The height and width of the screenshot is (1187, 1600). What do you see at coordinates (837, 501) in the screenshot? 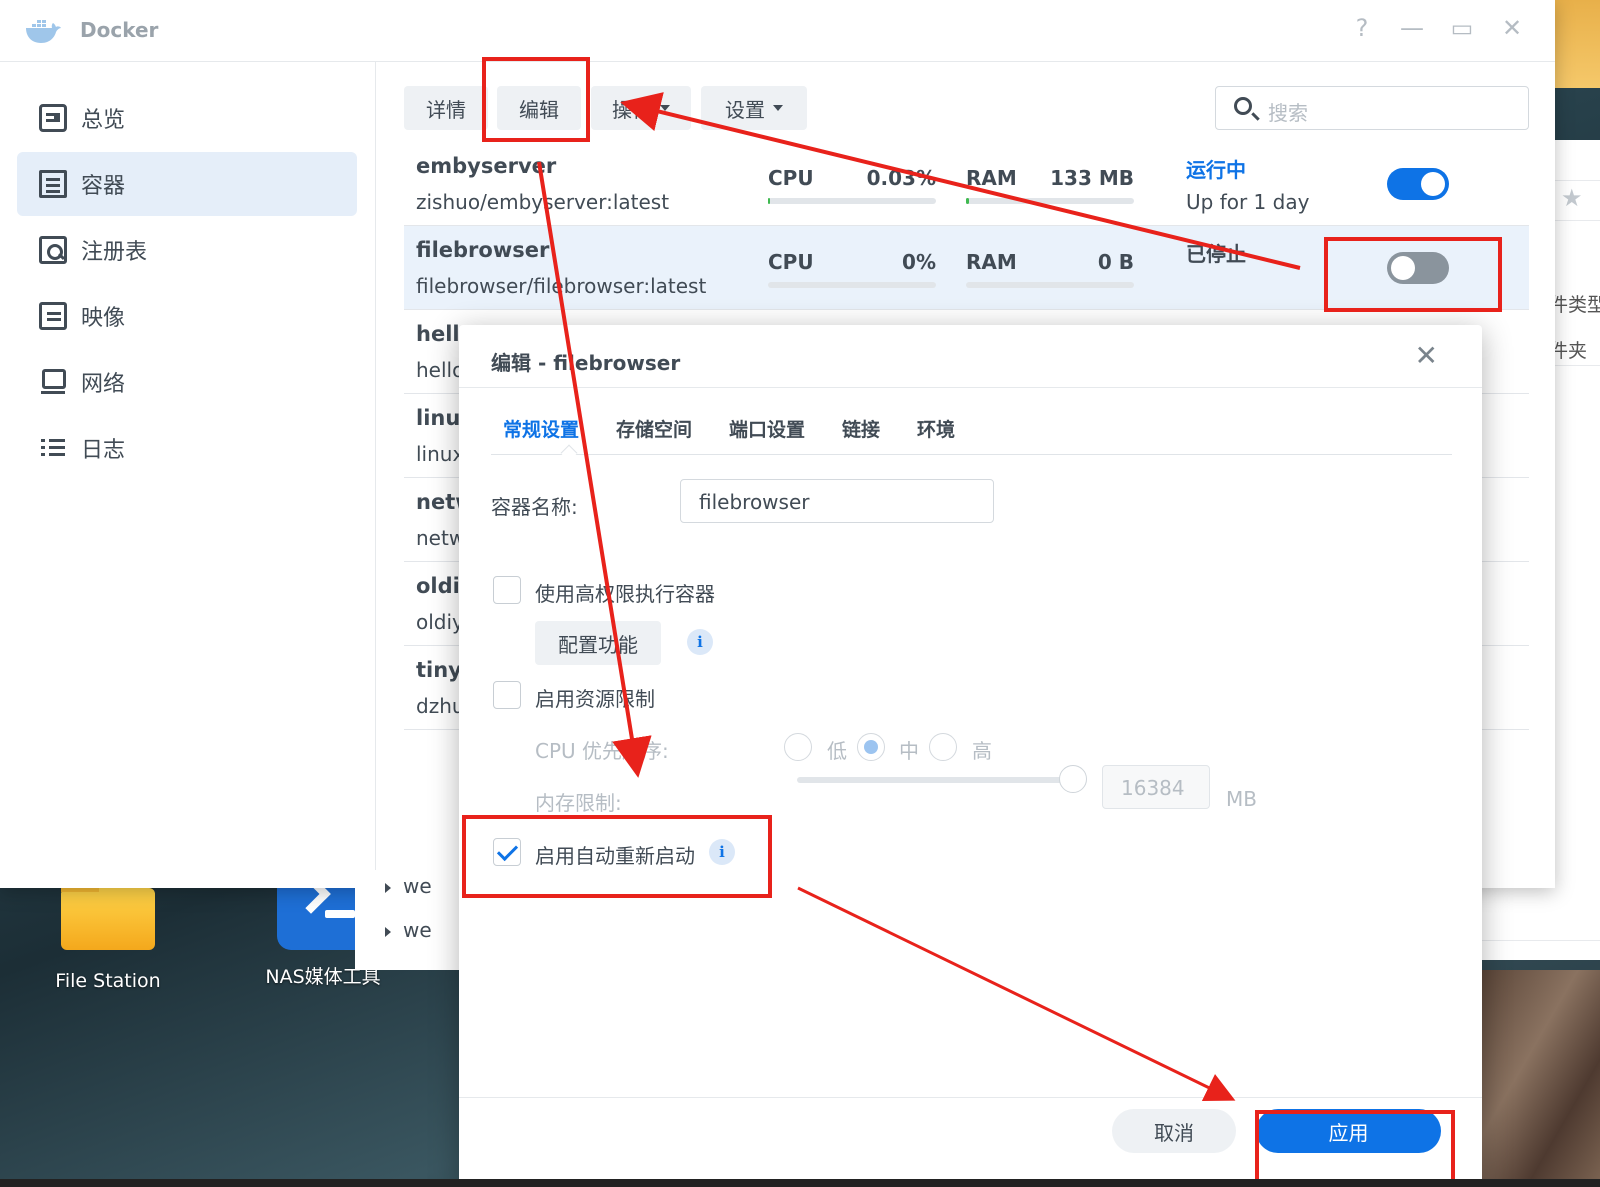
I see `container-name-field: filebrowser` at bounding box center [837, 501].